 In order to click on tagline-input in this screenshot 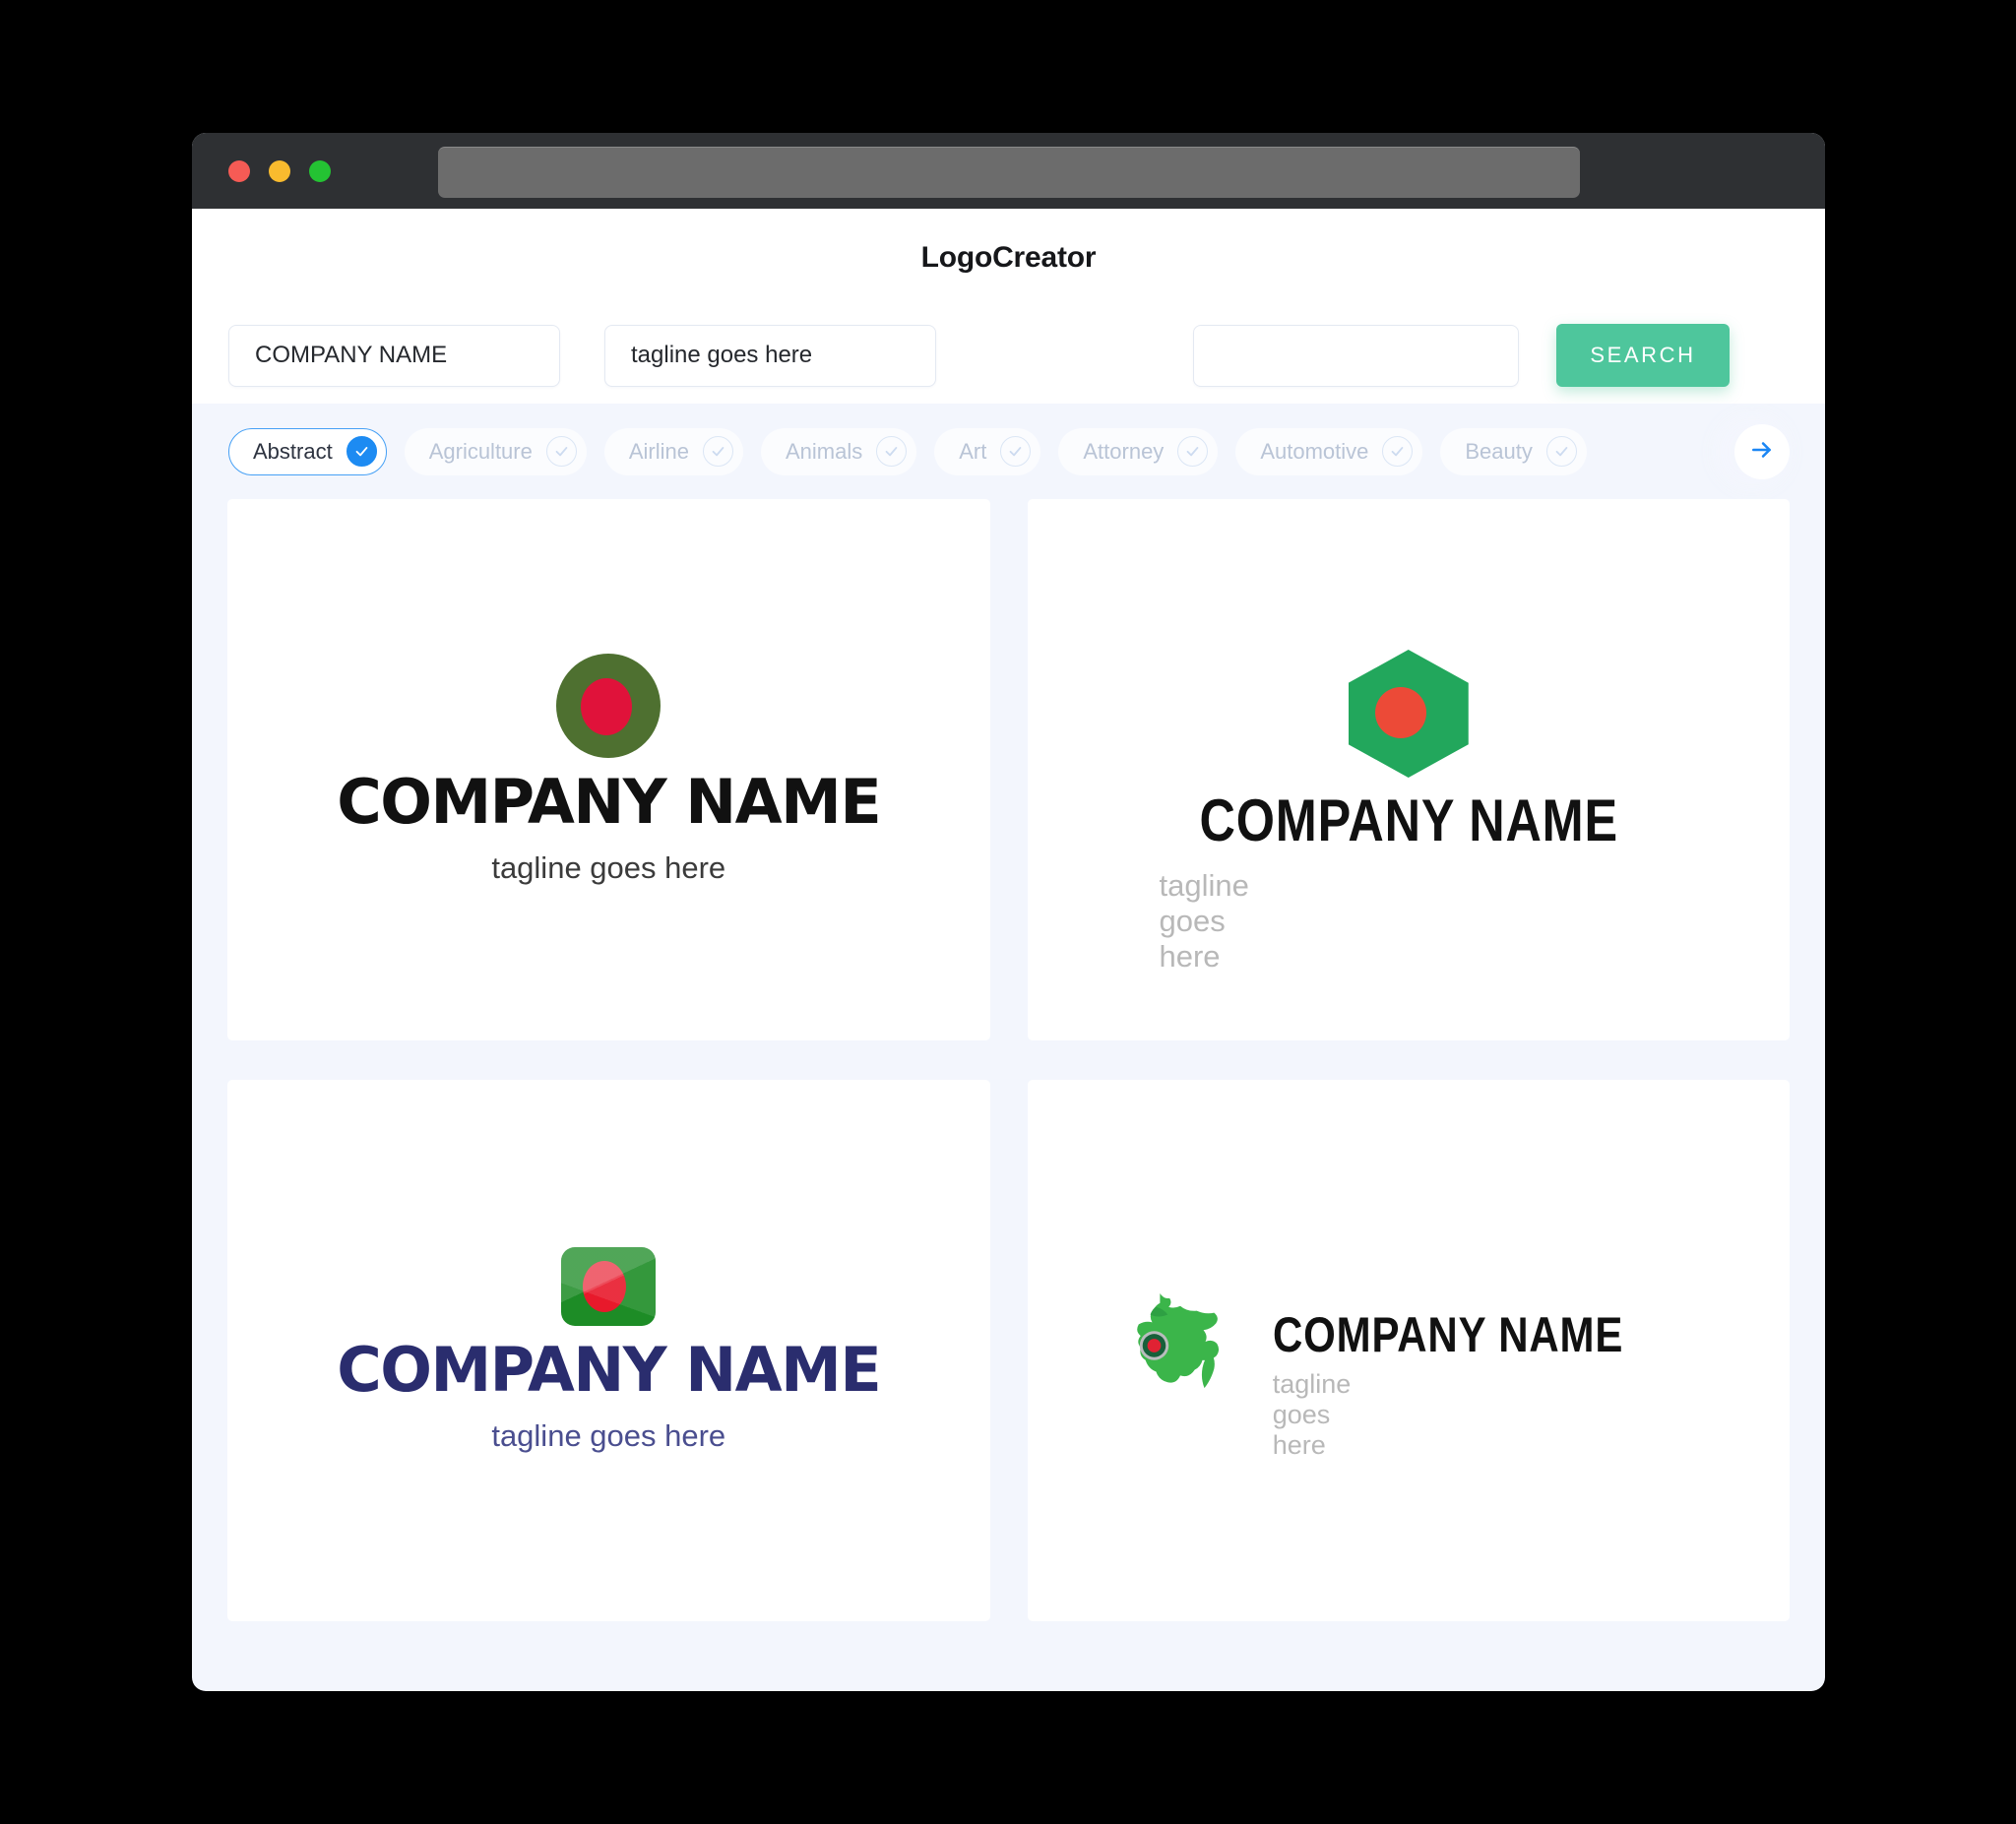, I will do `click(770, 355)`.